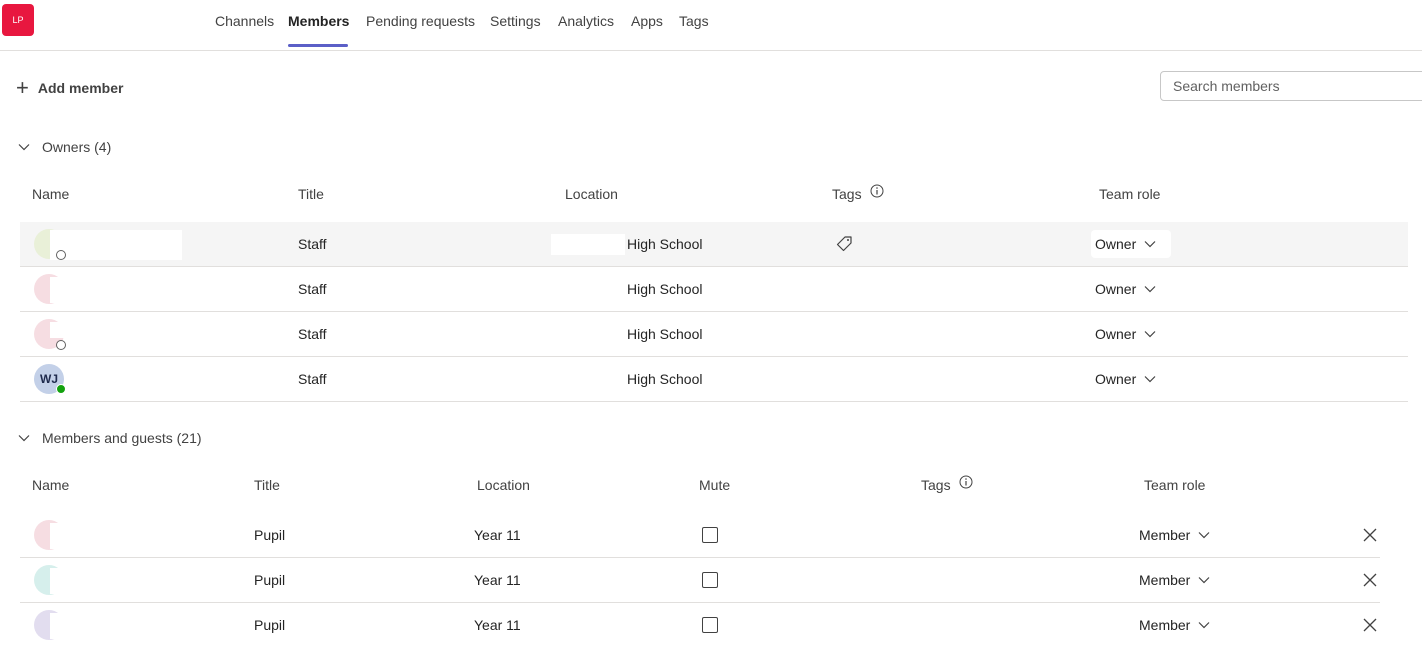 This screenshot has height=647, width=1422. What do you see at coordinates (588, 244) in the screenshot?
I see `redacted-location` at bounding box center [588, 244].